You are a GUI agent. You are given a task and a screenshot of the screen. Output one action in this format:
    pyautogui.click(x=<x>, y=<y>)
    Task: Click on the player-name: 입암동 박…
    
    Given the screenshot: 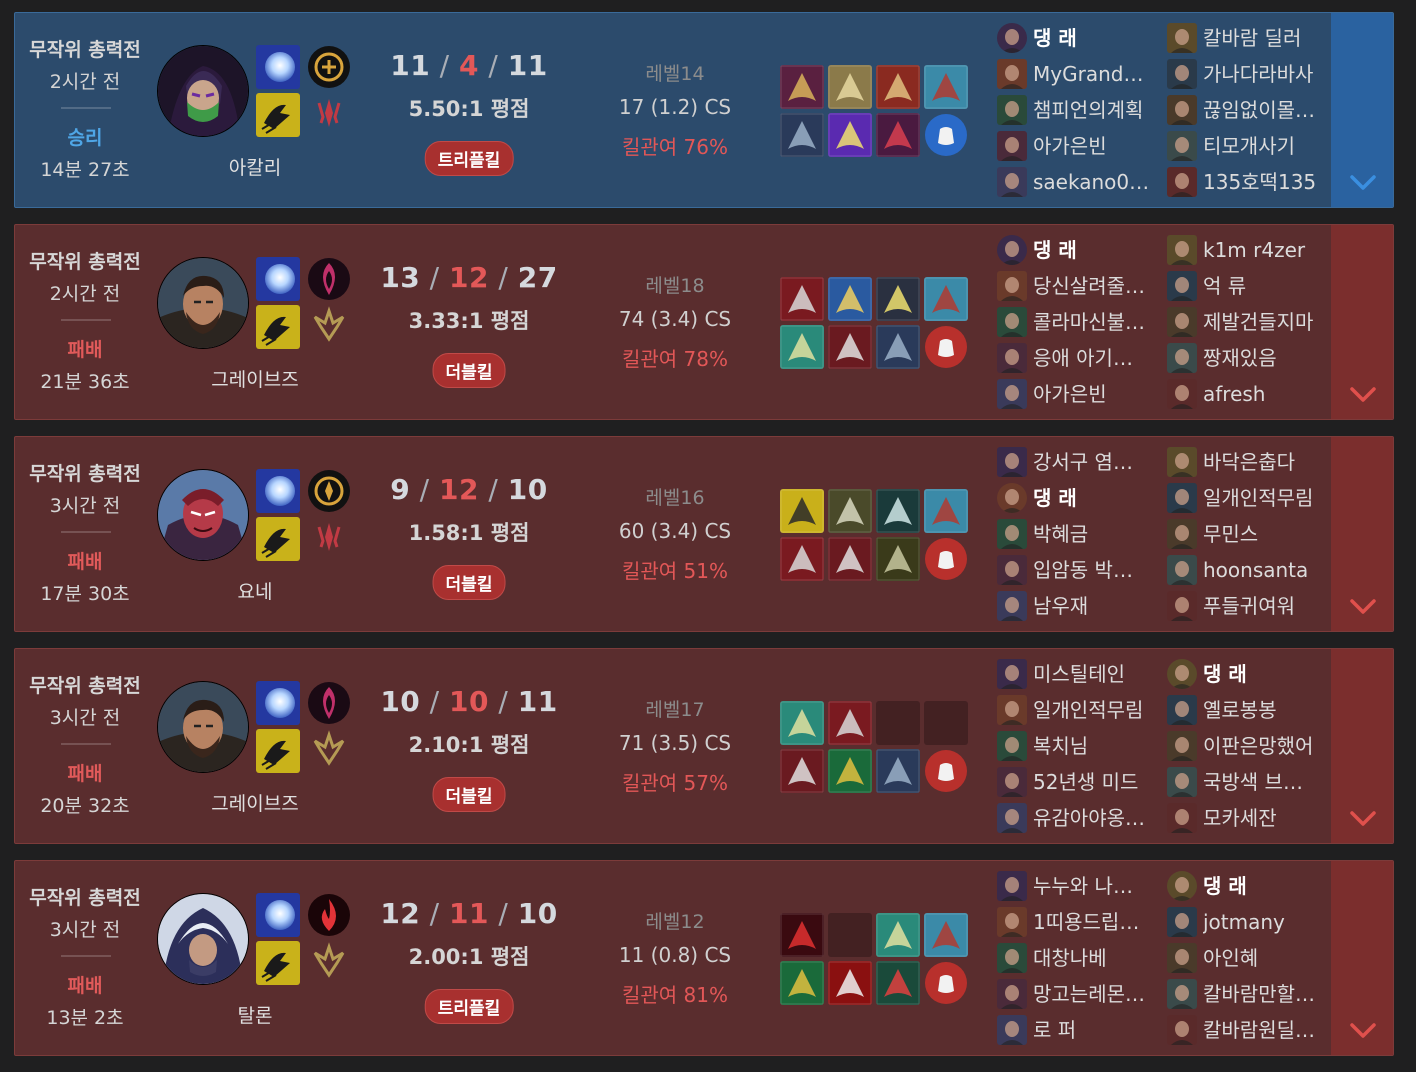 What is the action you would take?
    pyautogui.click(x=1095, y=570)
    